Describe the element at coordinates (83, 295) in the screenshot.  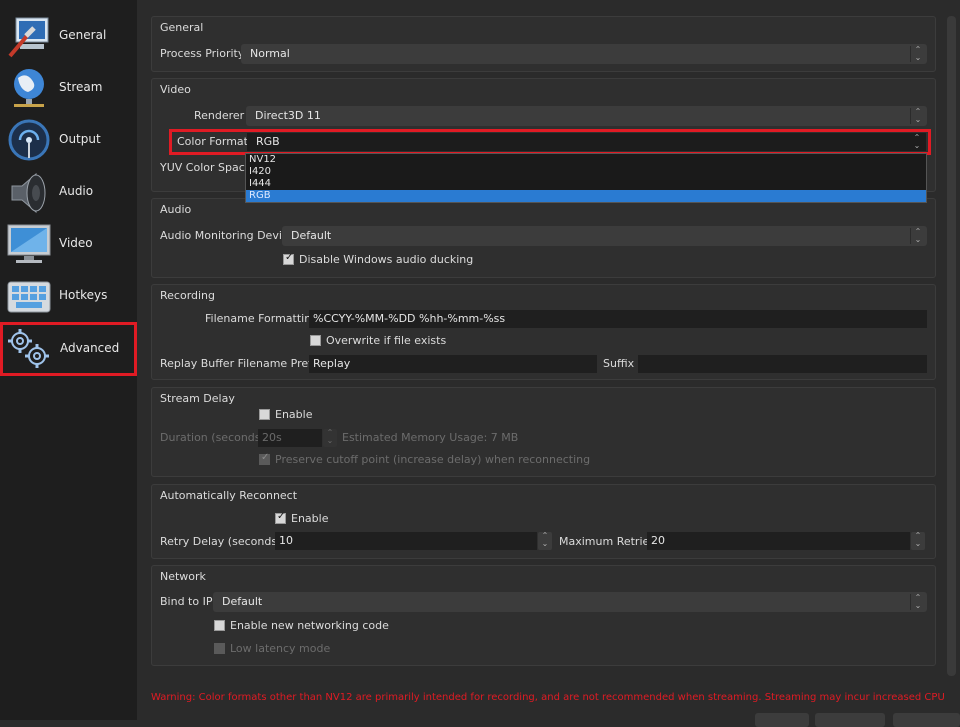
I see `sidebar-item-label: Hotkeys` at that location.